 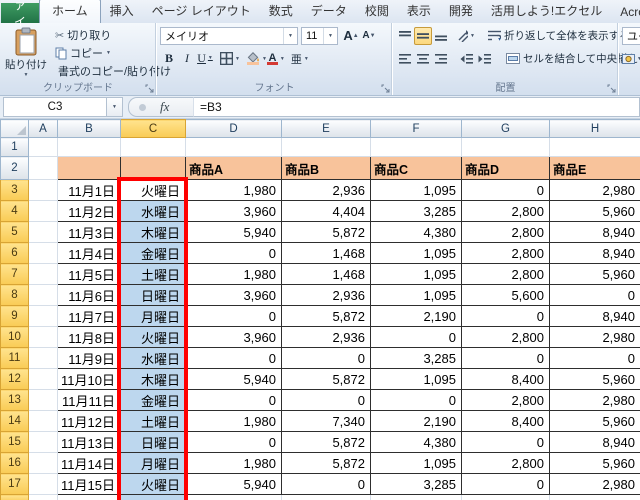 What do you see at coordinates (385, 88) in the screenshot?
I see `font-dialog-launcher-icon` at bounding box center [385, 88].